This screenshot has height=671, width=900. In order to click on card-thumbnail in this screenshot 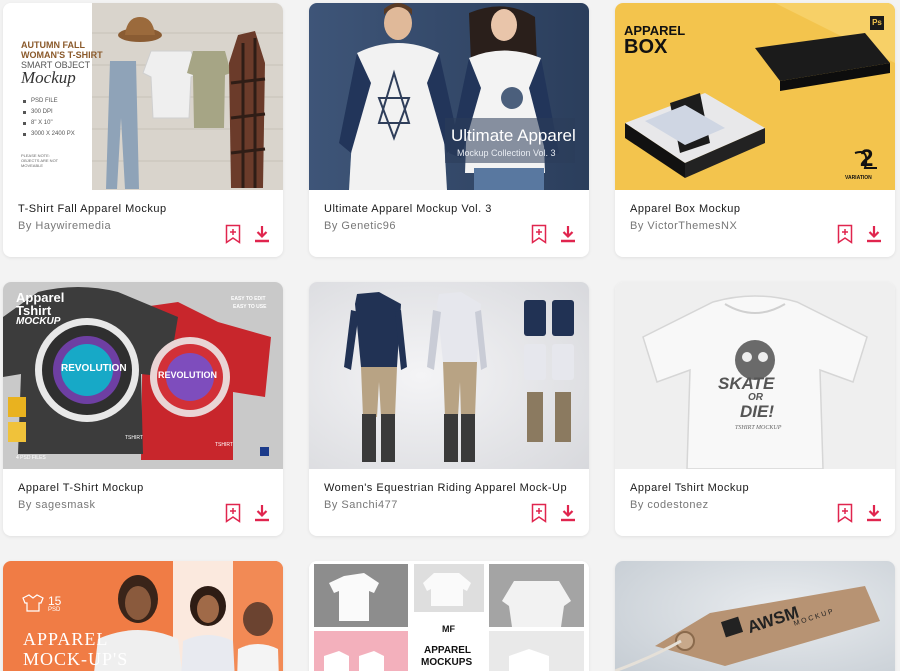, I will do `click(449, 375)`.